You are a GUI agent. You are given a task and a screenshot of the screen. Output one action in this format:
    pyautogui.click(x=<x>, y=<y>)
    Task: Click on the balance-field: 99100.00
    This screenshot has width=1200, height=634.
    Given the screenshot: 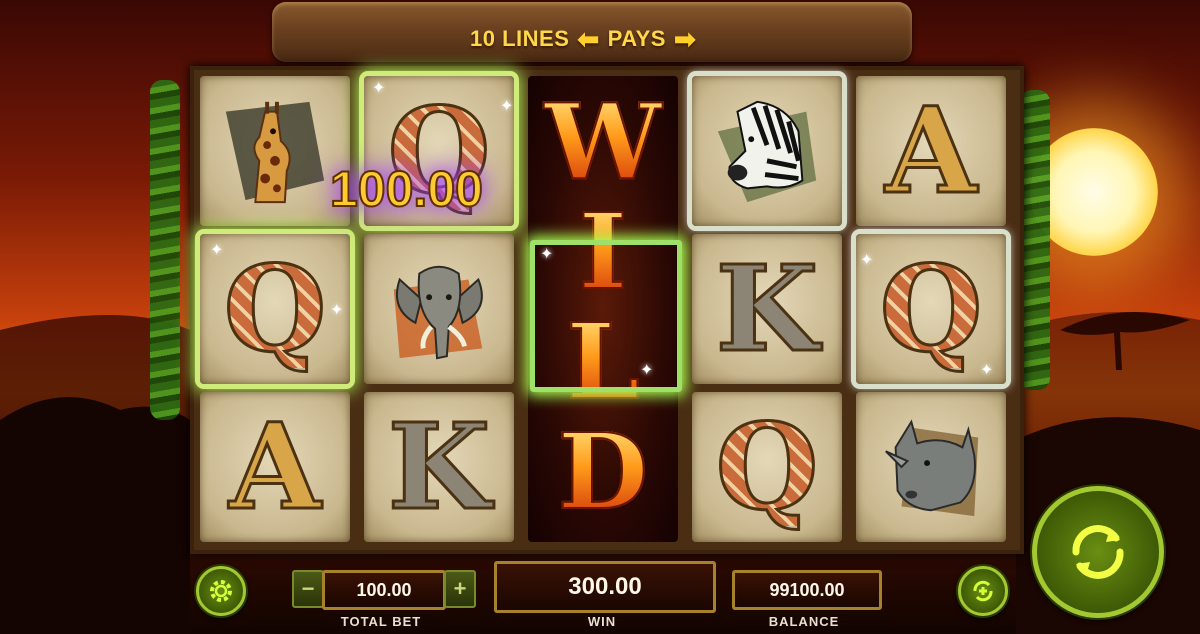 What is the action you would take?
    pyautogui.click(x=807, y=590)
    